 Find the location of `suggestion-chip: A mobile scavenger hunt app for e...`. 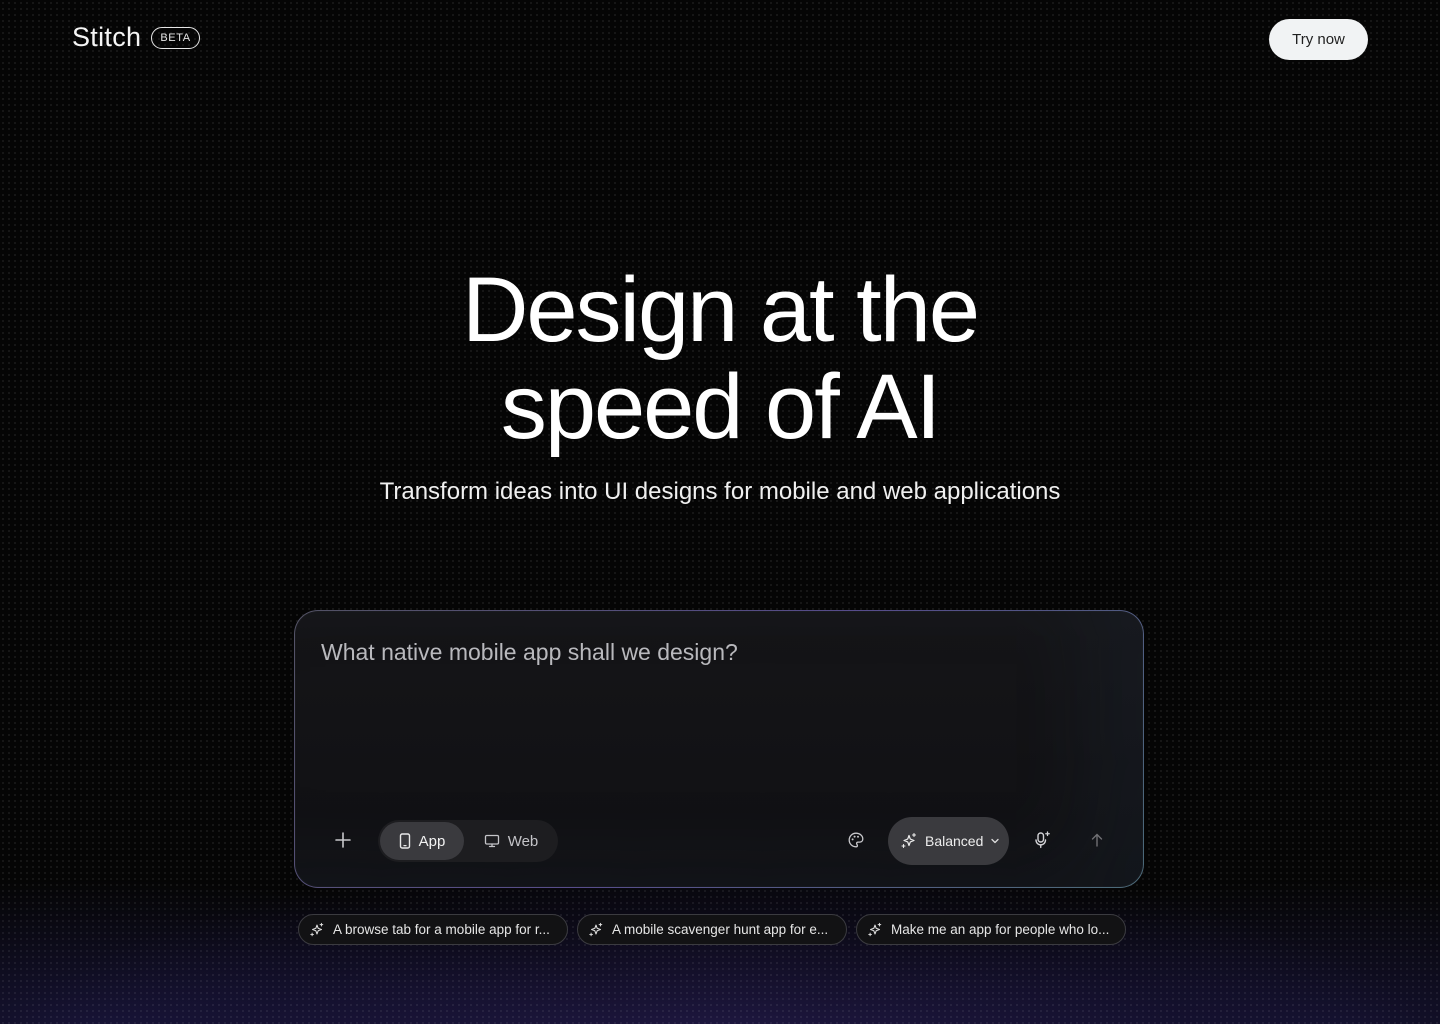

suggestion-chip: A mobile scavenger hunt app for e... is located at coordinates (712, 929).